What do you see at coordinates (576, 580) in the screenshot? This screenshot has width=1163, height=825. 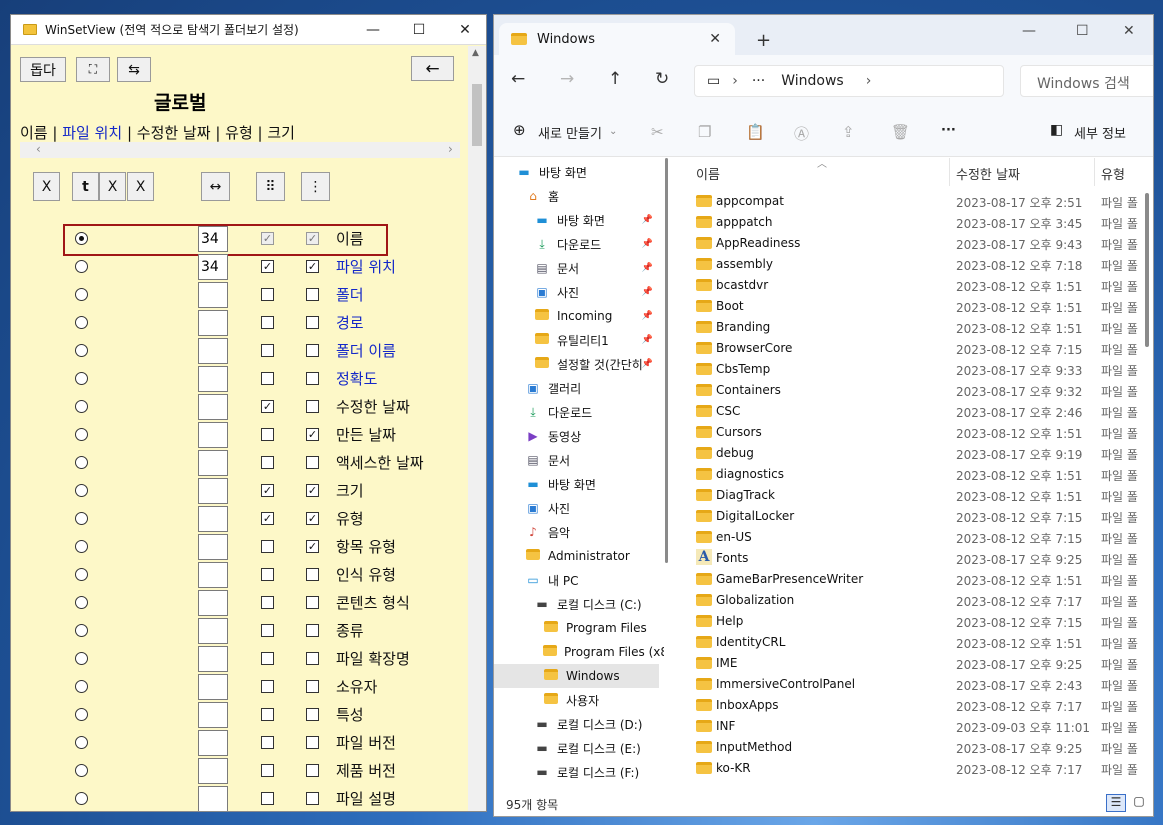 I see `nav-item: ▭ 내 PC` at bounding box center [576, 580].